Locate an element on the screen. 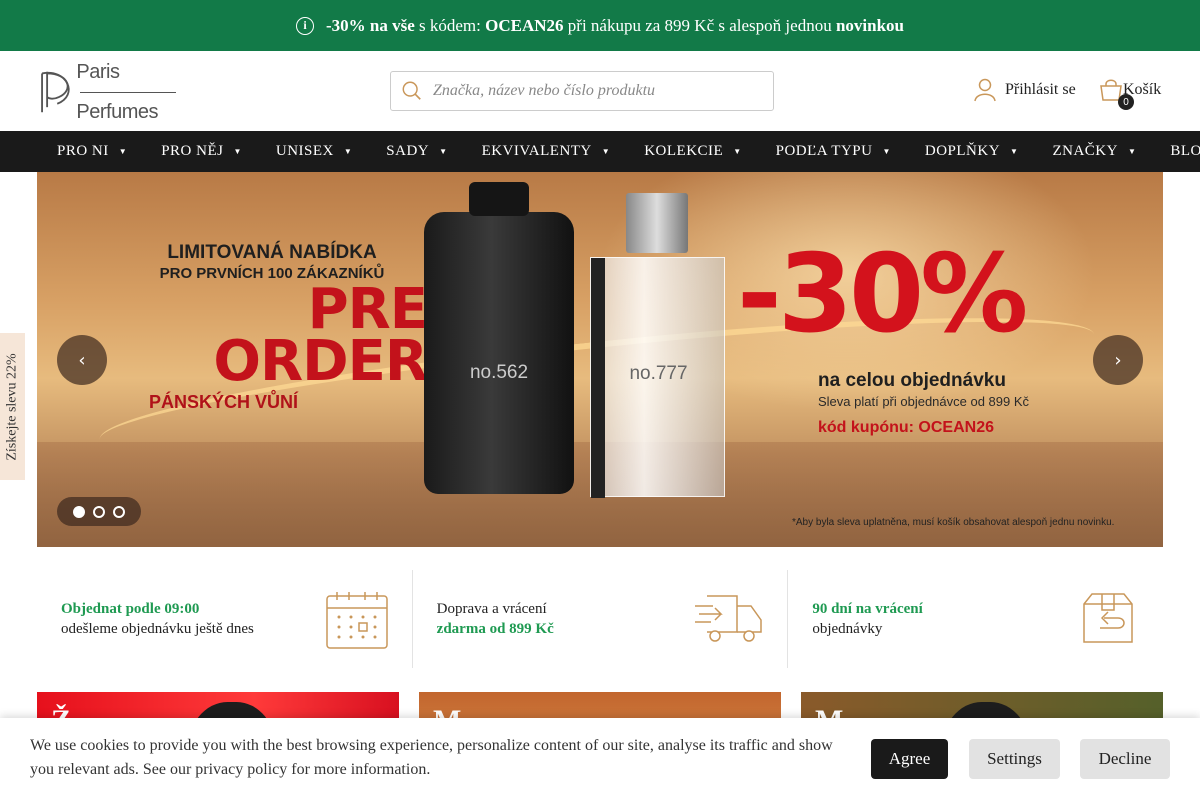  nav-item-doplnky: DOPLŇKY ▼ is located at coordinates (972, 151).